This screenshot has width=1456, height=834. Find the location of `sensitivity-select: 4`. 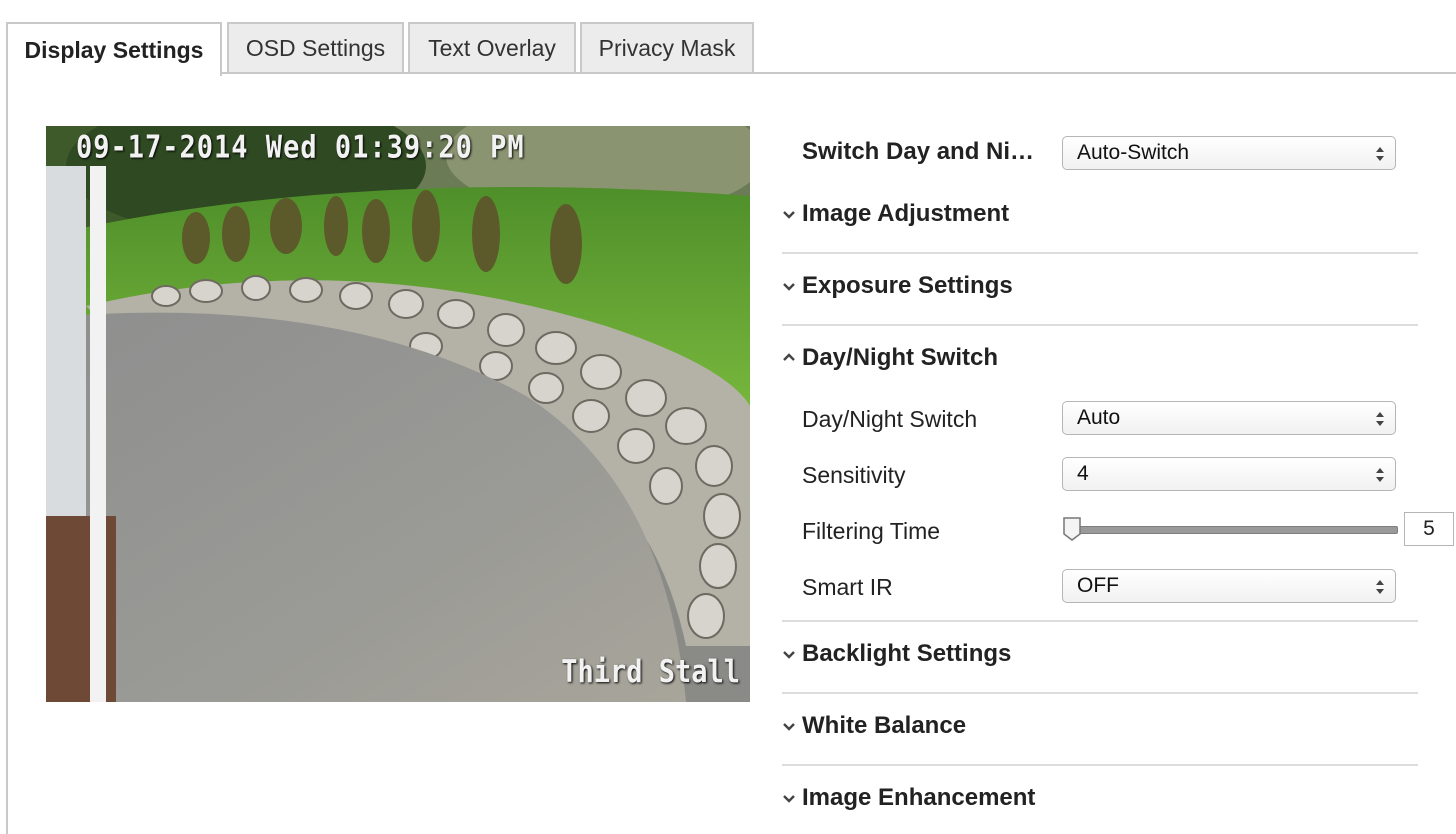

sensitivity-select: 4 is located at coordinates (1229, 474).